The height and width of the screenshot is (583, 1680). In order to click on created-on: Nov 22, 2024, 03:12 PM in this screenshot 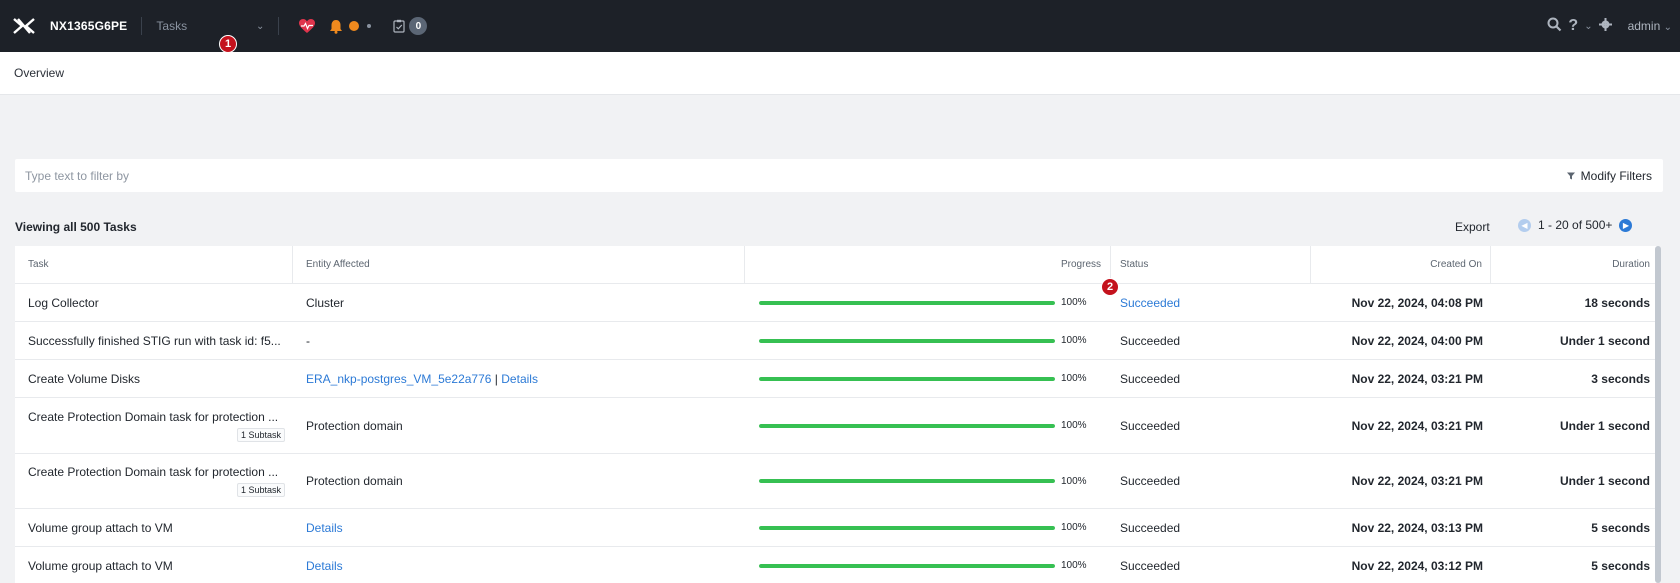, I will do `click(1417, 565)`.